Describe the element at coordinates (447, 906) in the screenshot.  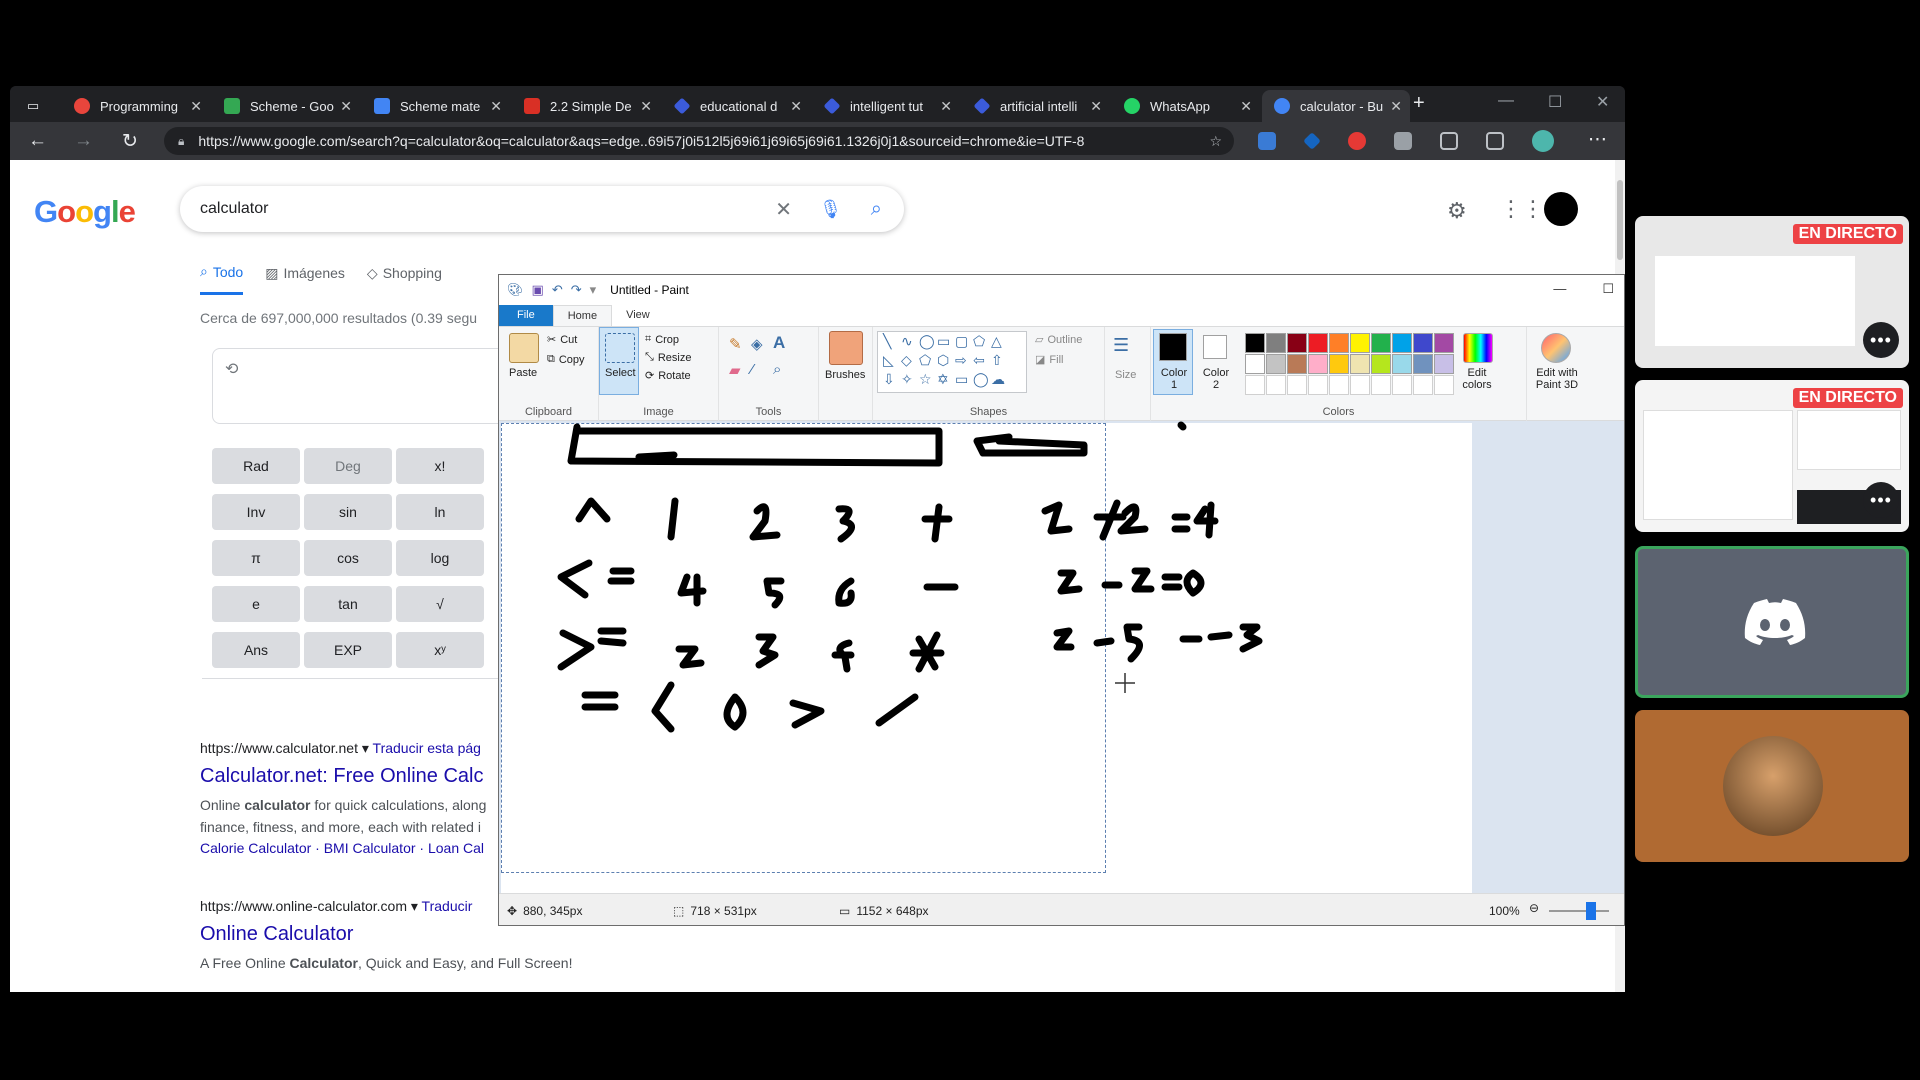
I see `translate-link: Traducir` at that location.